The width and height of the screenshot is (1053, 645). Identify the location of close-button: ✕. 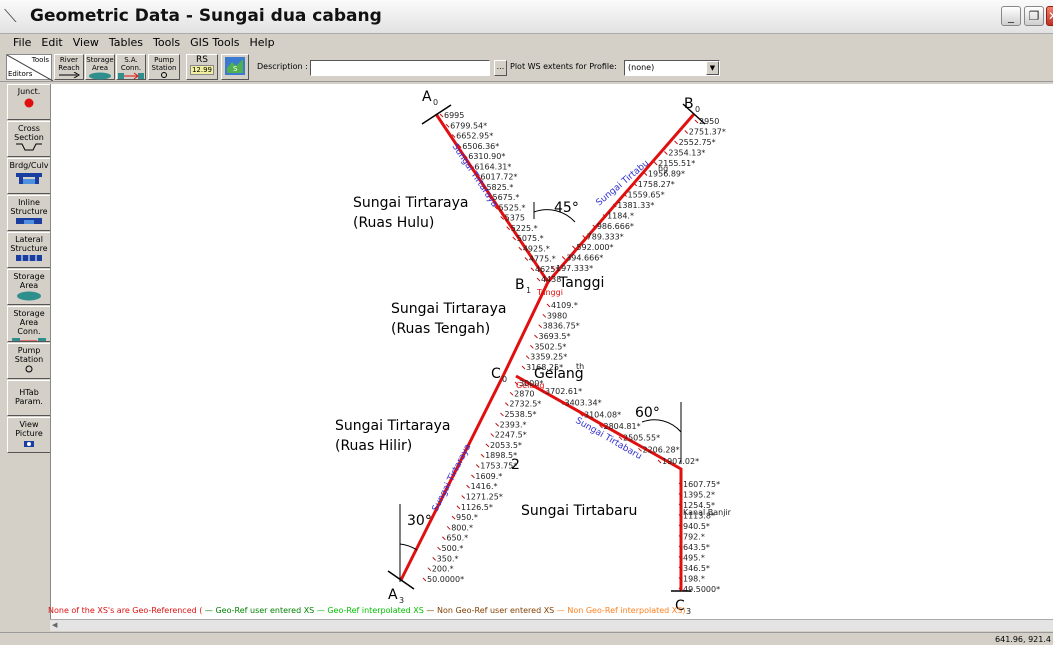
(1049, 16).